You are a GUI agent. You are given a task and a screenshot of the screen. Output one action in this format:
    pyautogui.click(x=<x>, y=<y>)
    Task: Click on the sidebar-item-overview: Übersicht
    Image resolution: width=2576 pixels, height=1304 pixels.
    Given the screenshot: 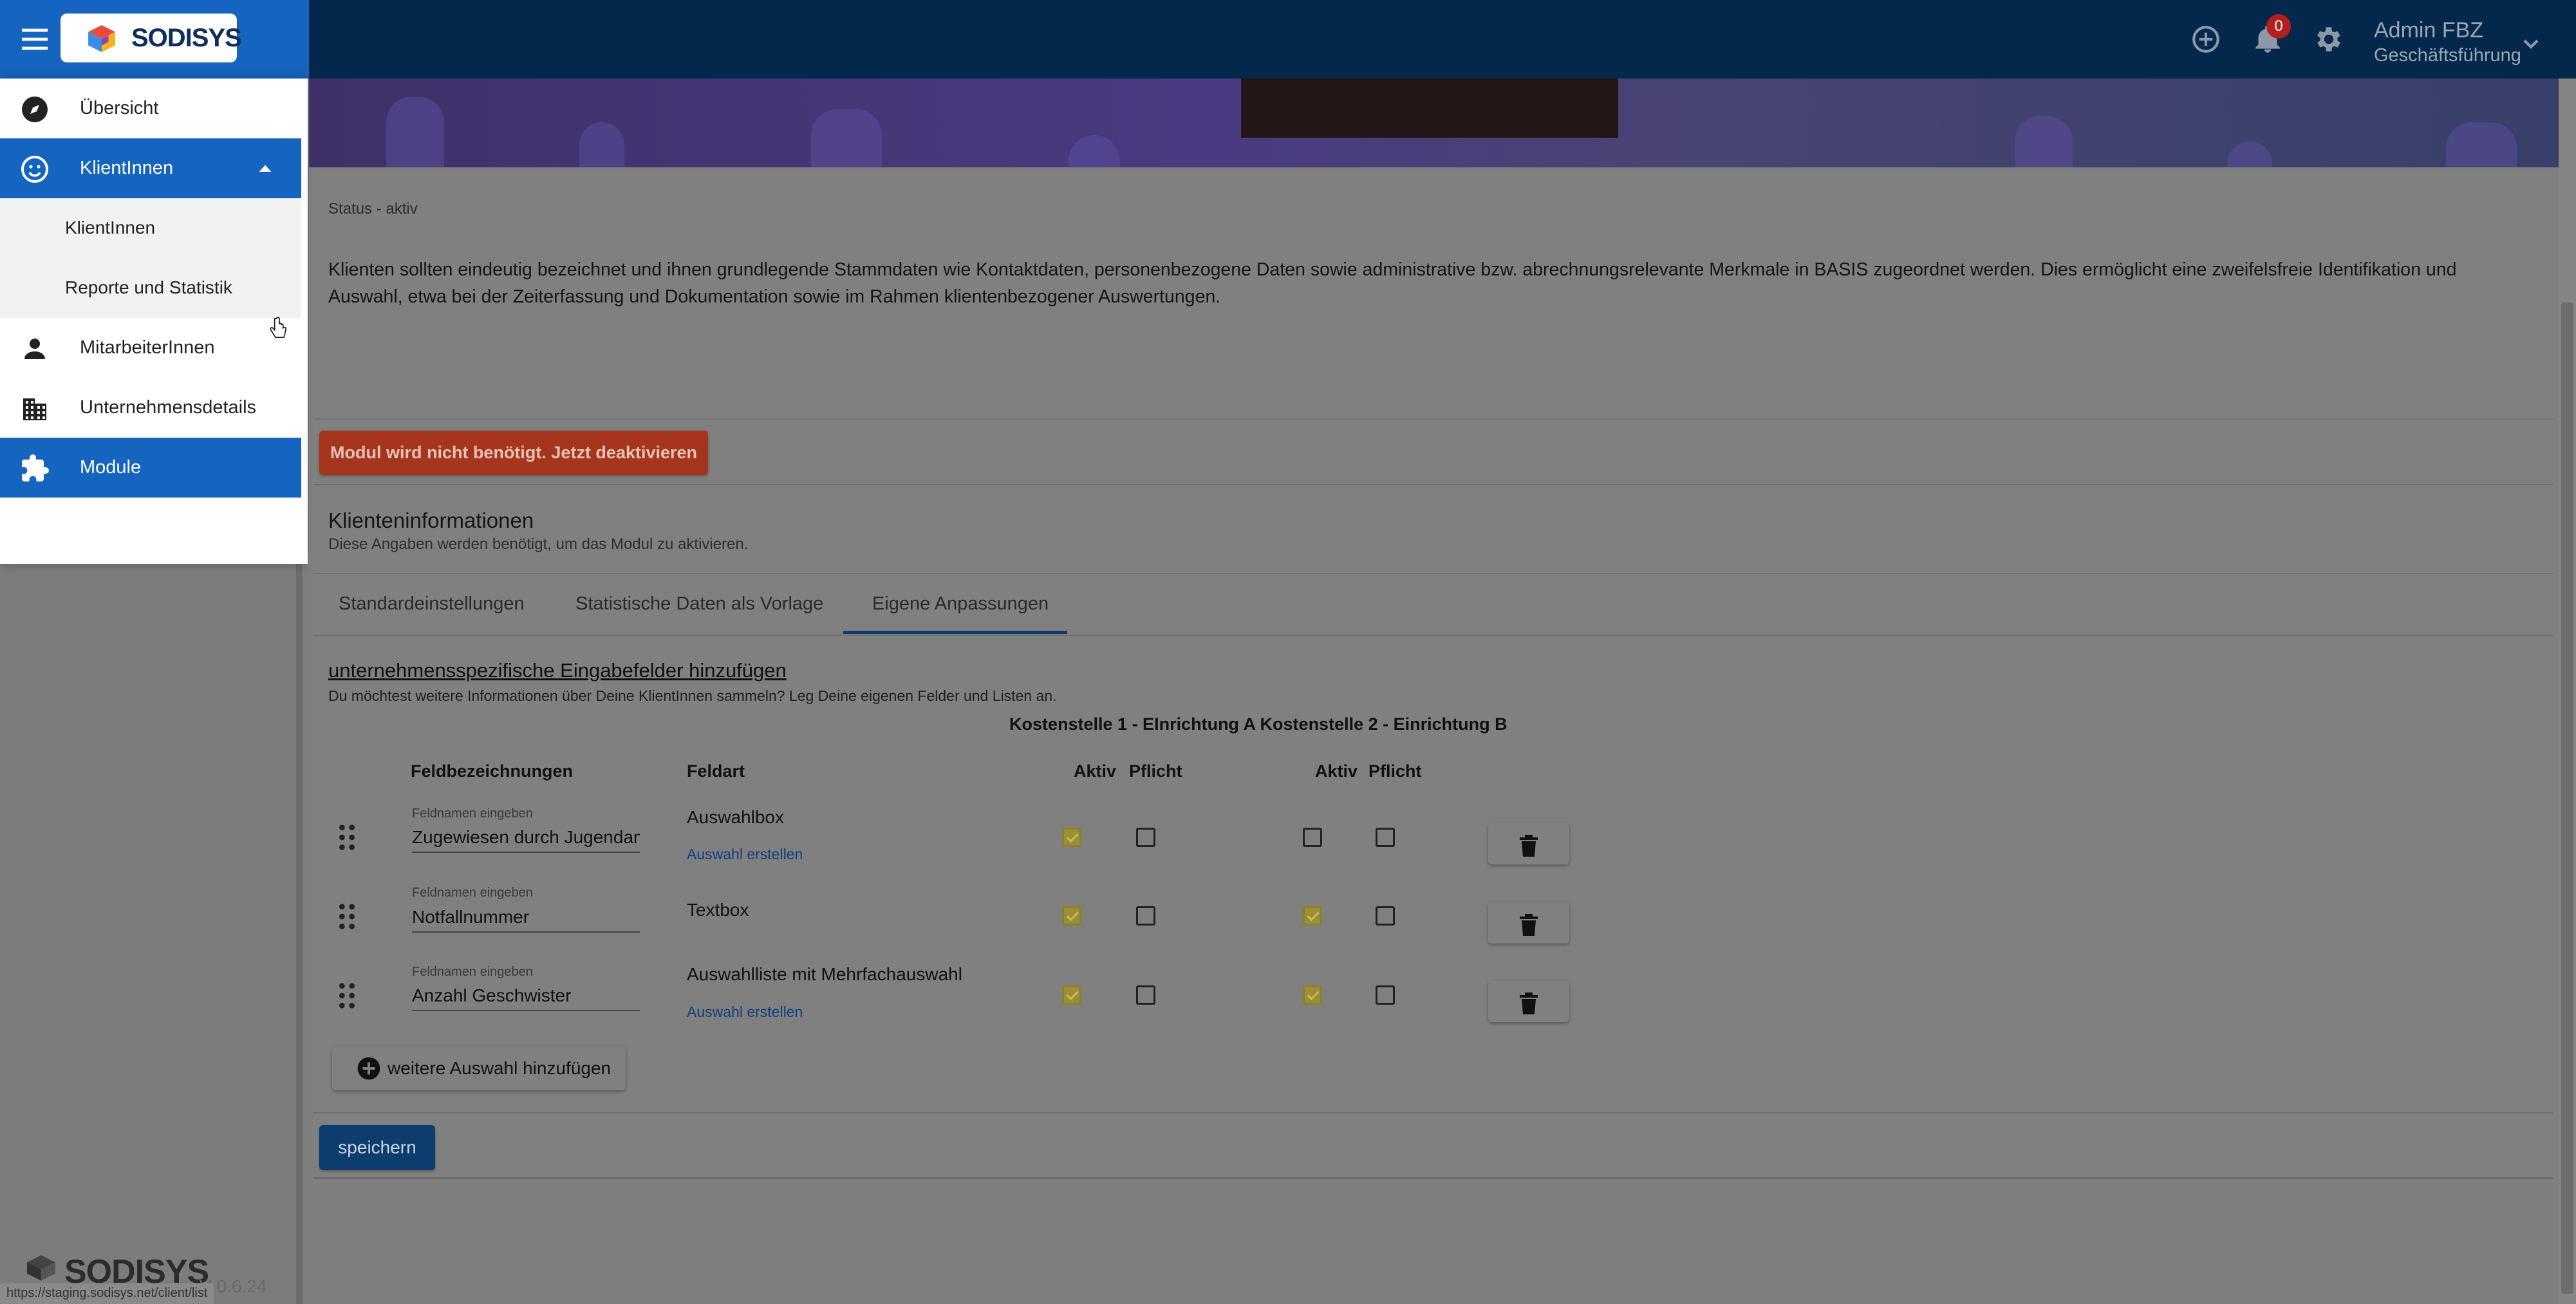 What is the action you would take?
    pyautogui.click(x=150, y=109)
    